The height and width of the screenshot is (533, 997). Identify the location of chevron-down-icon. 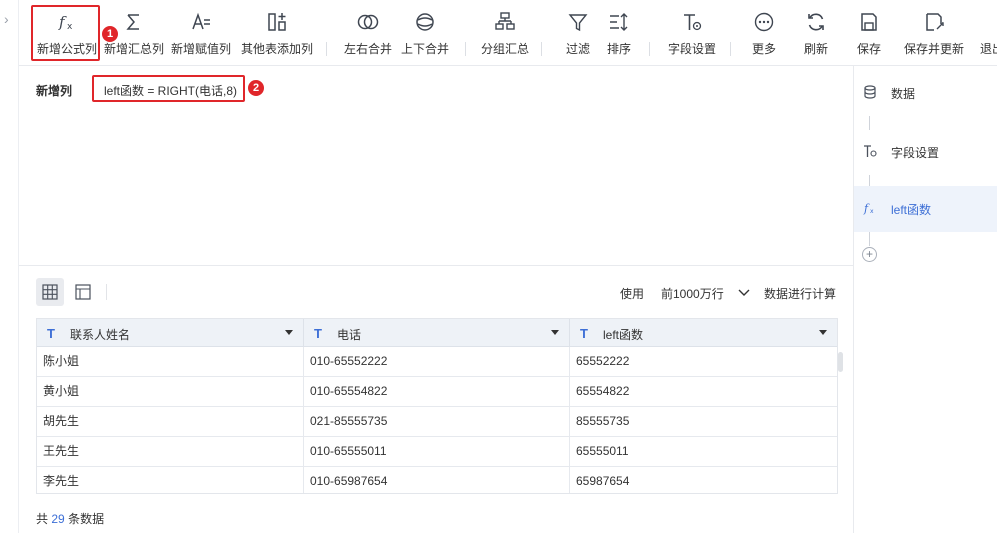
(744, 292).